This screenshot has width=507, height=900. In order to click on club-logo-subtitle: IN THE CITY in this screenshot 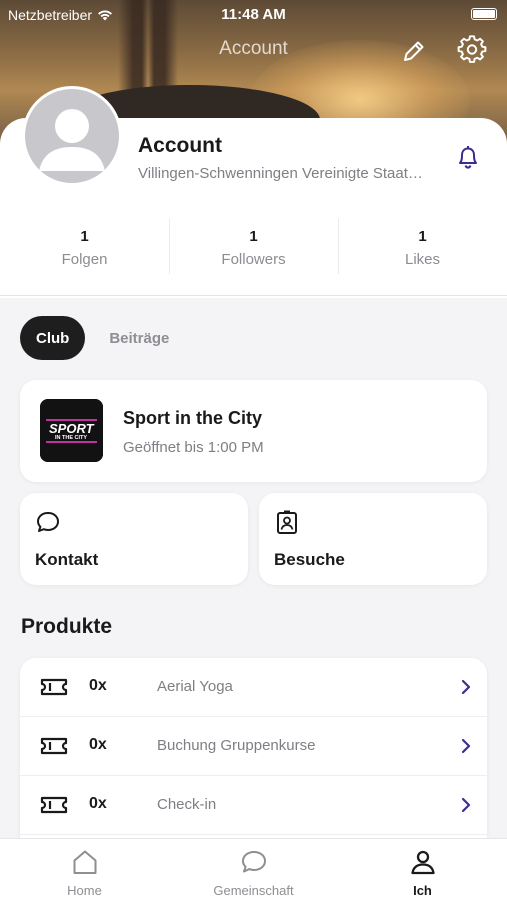, I will do `click(71, 438)`.